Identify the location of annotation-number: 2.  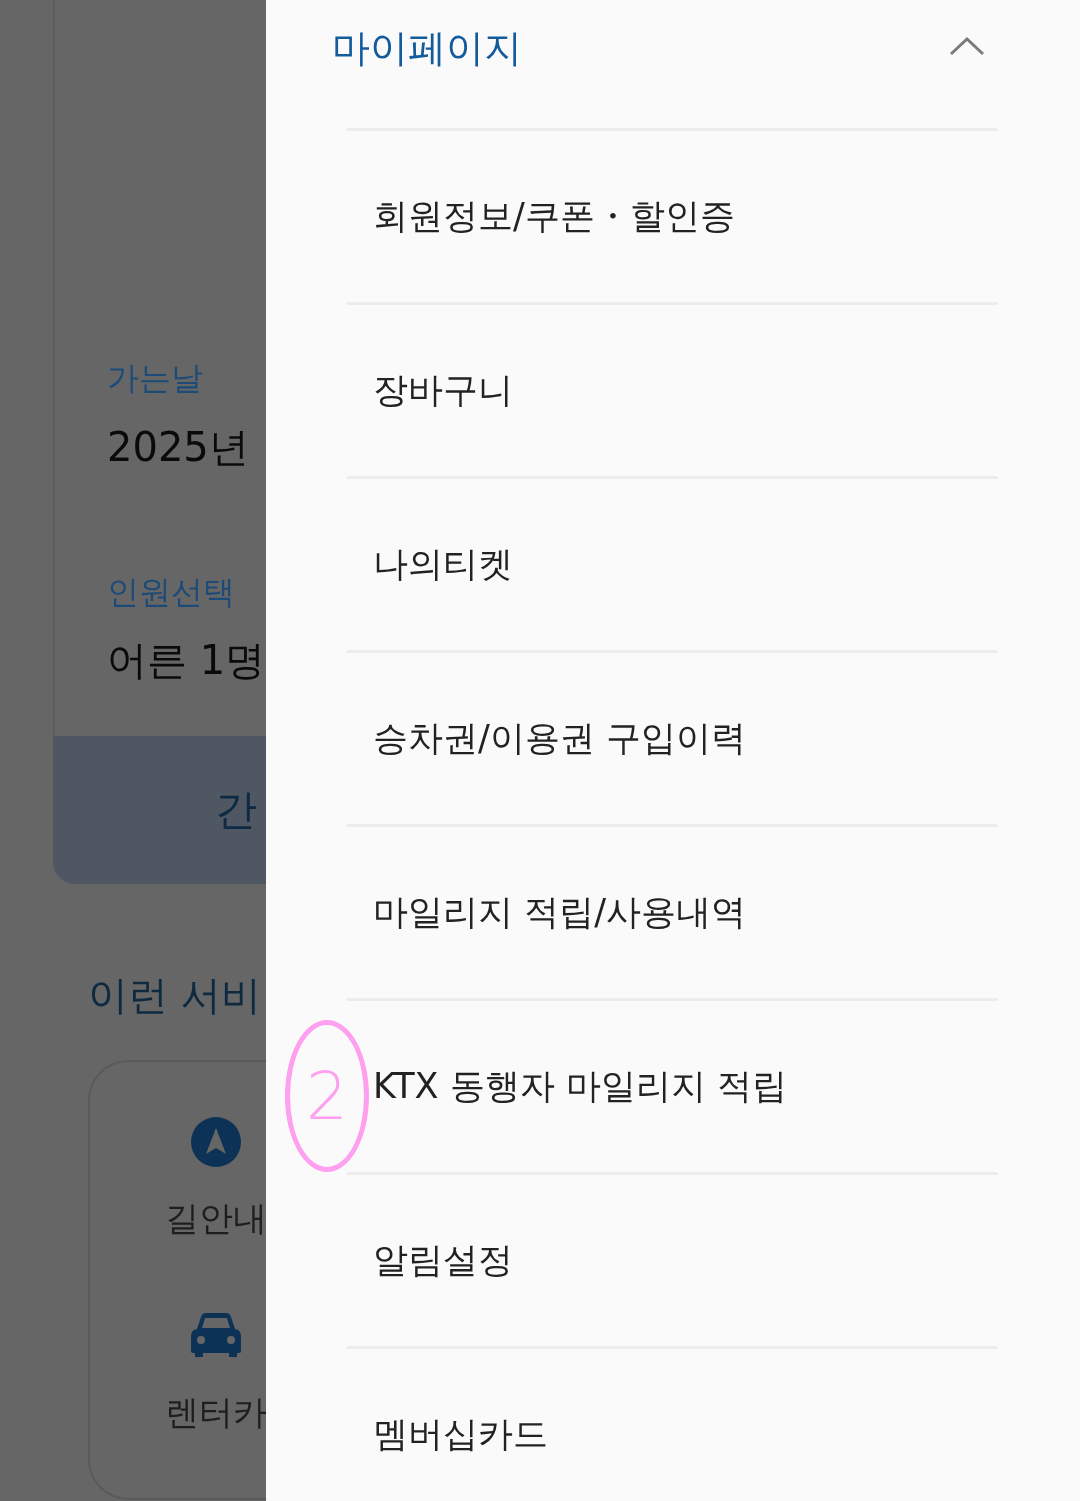
(327, 1096).